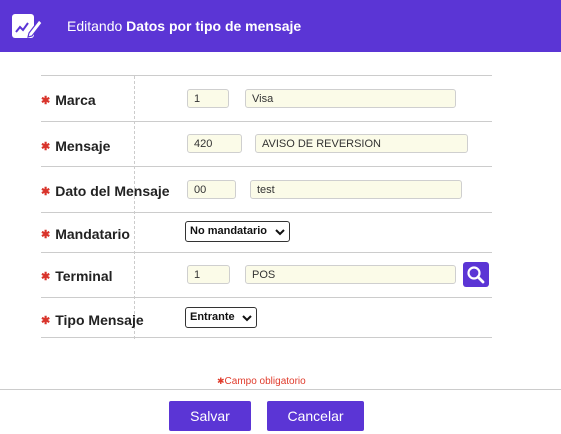 Image resolution: width=561 pixels, height=434 pixels. I want to click on label-mensaje: ✱ Mensaje, so click(76, 146).